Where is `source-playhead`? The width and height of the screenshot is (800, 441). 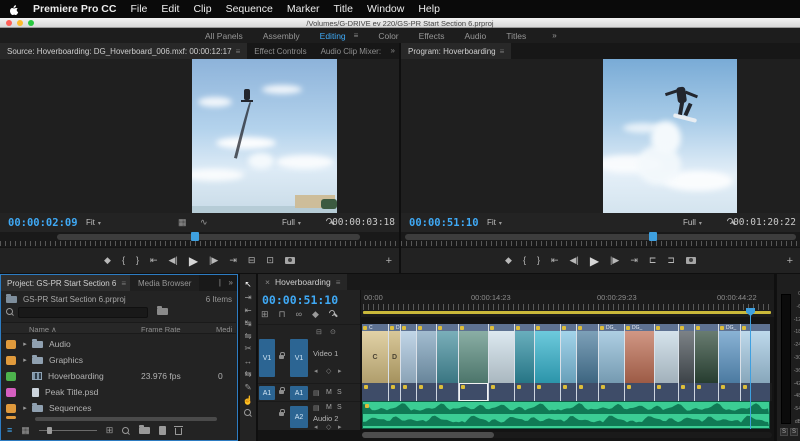 source-playhead is located at coordinates (195, 236).